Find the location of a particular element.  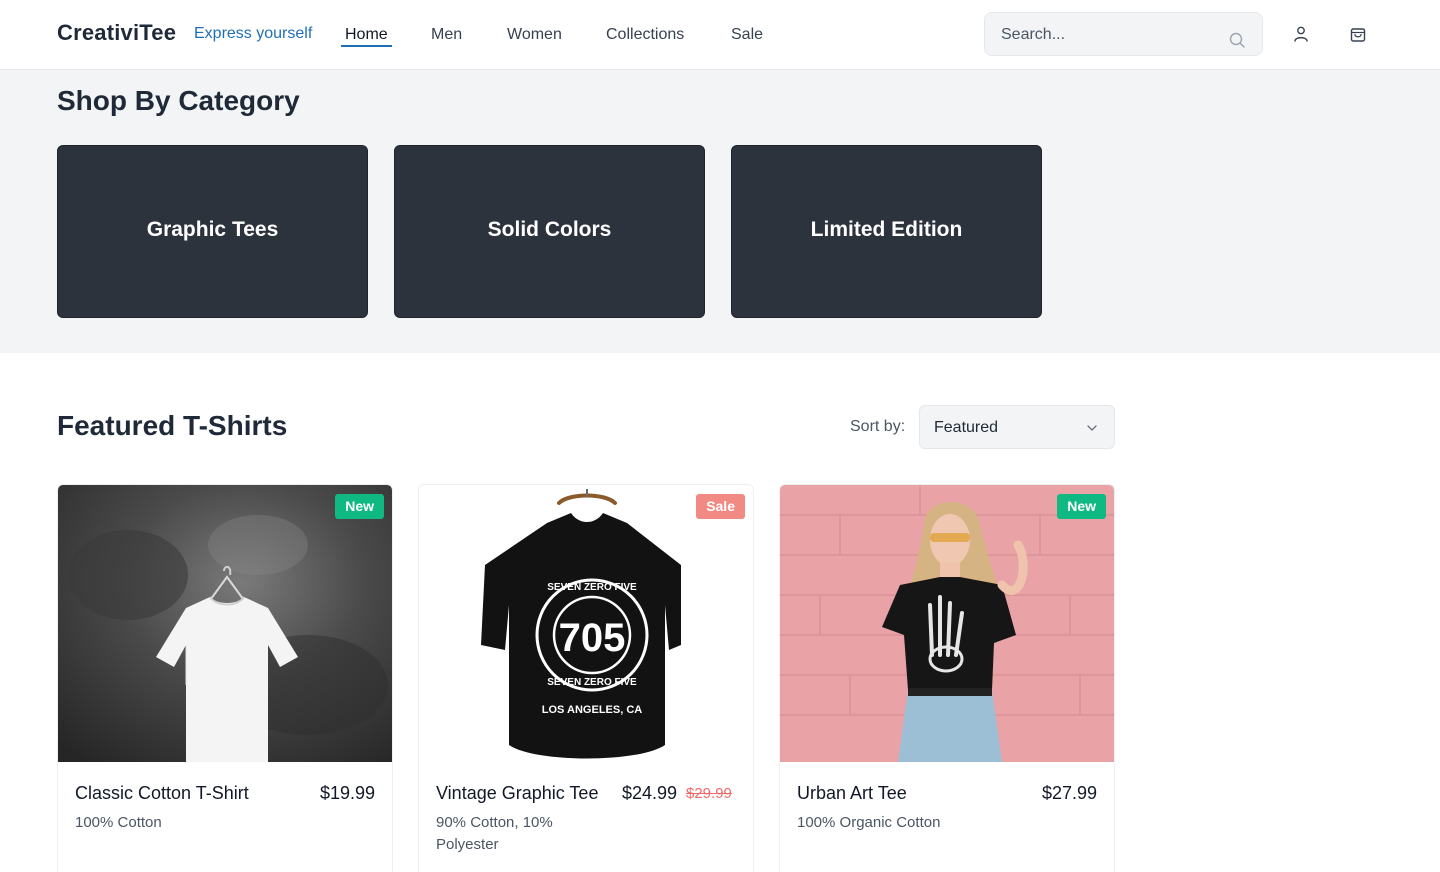

category-card-solid-colors: Solid Colors is located at coordinates (549, 231).